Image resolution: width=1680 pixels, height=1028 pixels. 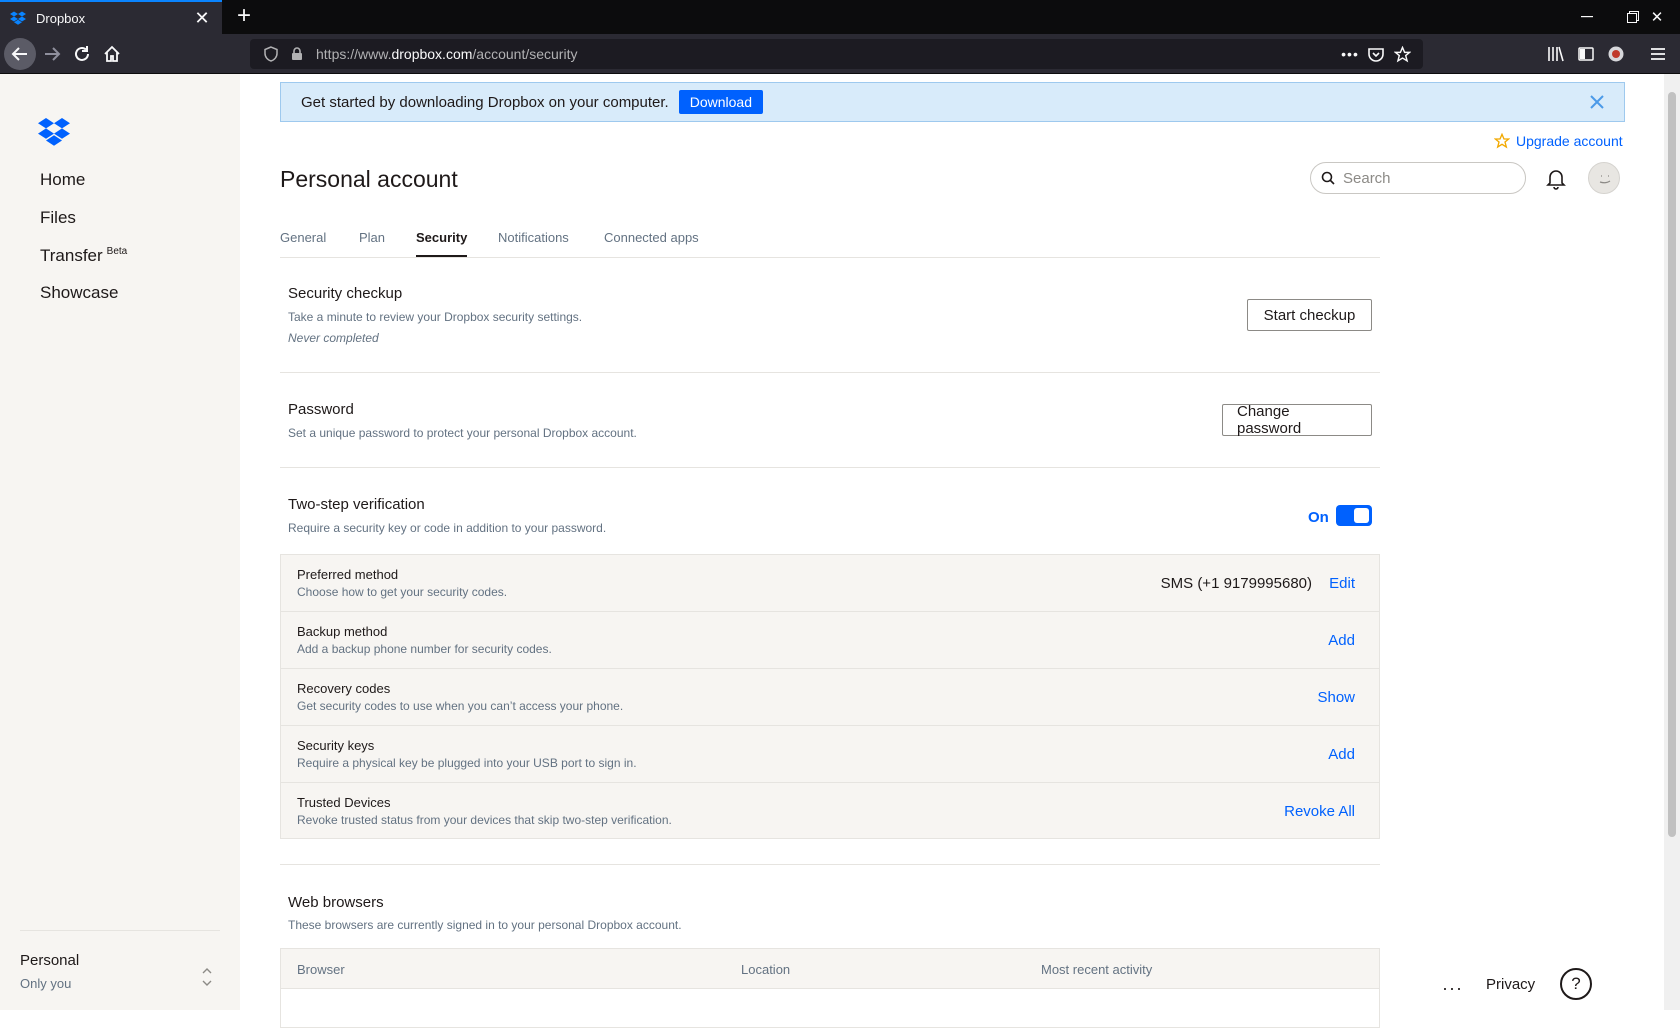 What do you see at coordinates (533, 242) in the screenshot?
I see `tab-notifications: Notifications` at bounding box center [533, 242].